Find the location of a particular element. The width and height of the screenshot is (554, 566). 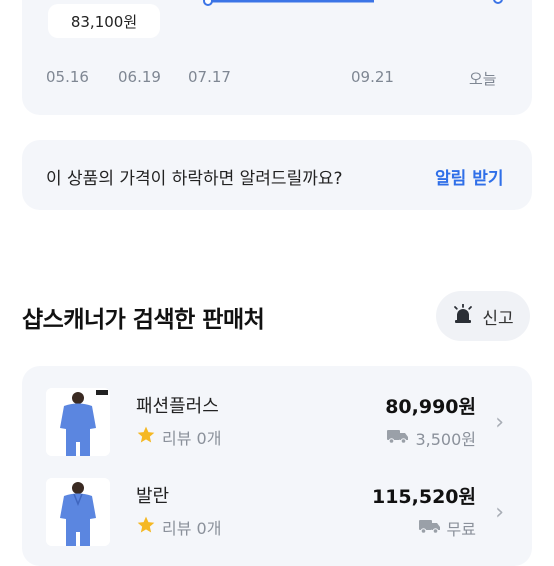

current-price-chip: 83,100원 is located at coordinates (104, 21).